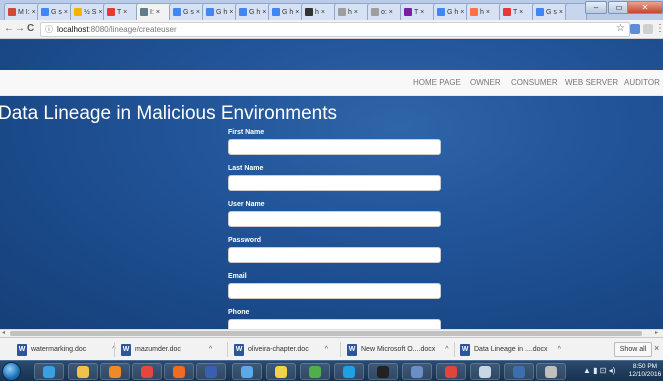 Image resolution: width=663 pixels, height=381 pixels. What do you see at coordinates (9, 28) in the screenshot?
I see `back-button: ←` at bounding box center [9, 28].